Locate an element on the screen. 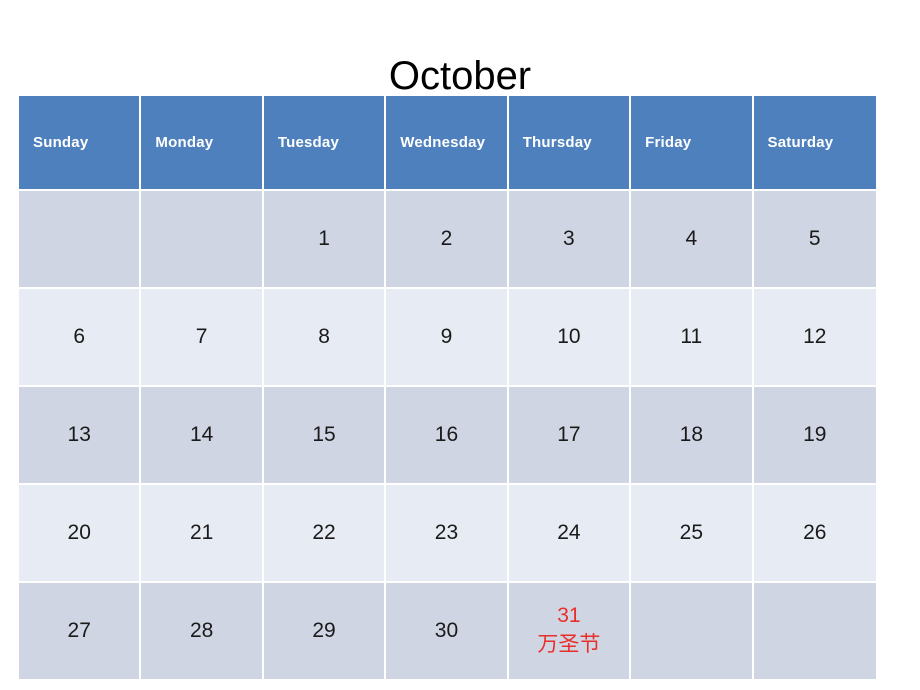 The height and width of the screenshot is (690, 920). day-number: 19 is located at coordinates (815, 434).